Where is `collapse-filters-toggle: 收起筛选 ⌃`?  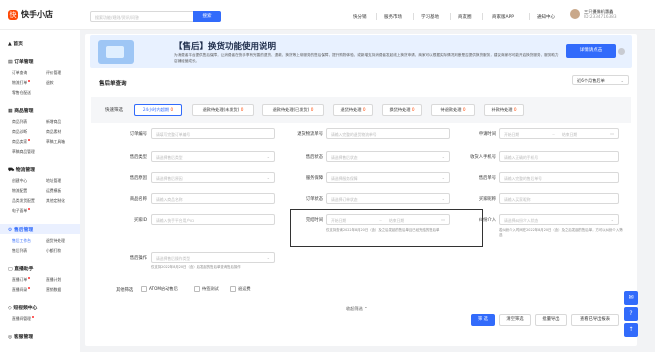 collapse-filters-toggle: 收起筛选 ⌃ is located at coordinates (357, 309).